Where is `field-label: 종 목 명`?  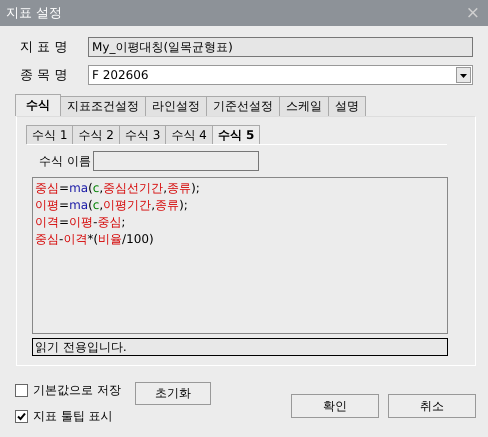 field-label: 종 목 명 is located at coordinates (43, 75).